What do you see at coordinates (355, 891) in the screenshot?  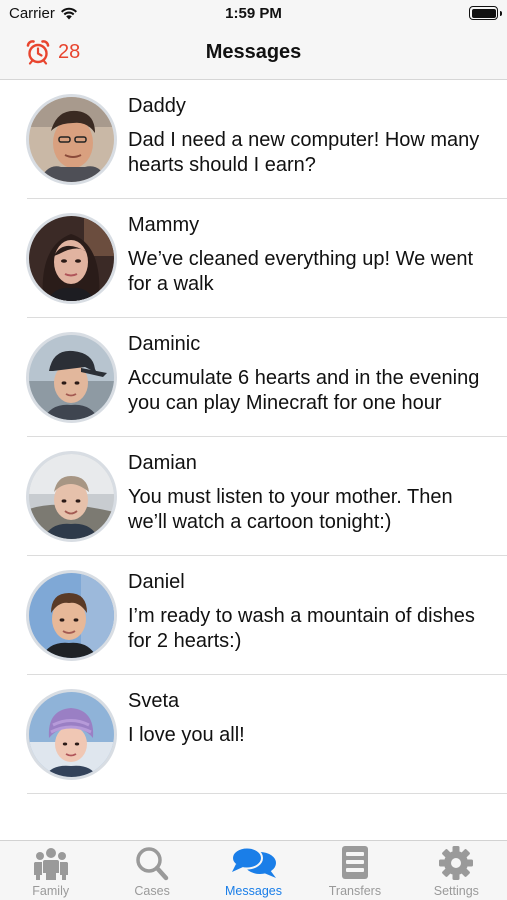 I see `tab-label: Transfers` at bounding box center [355, 891].